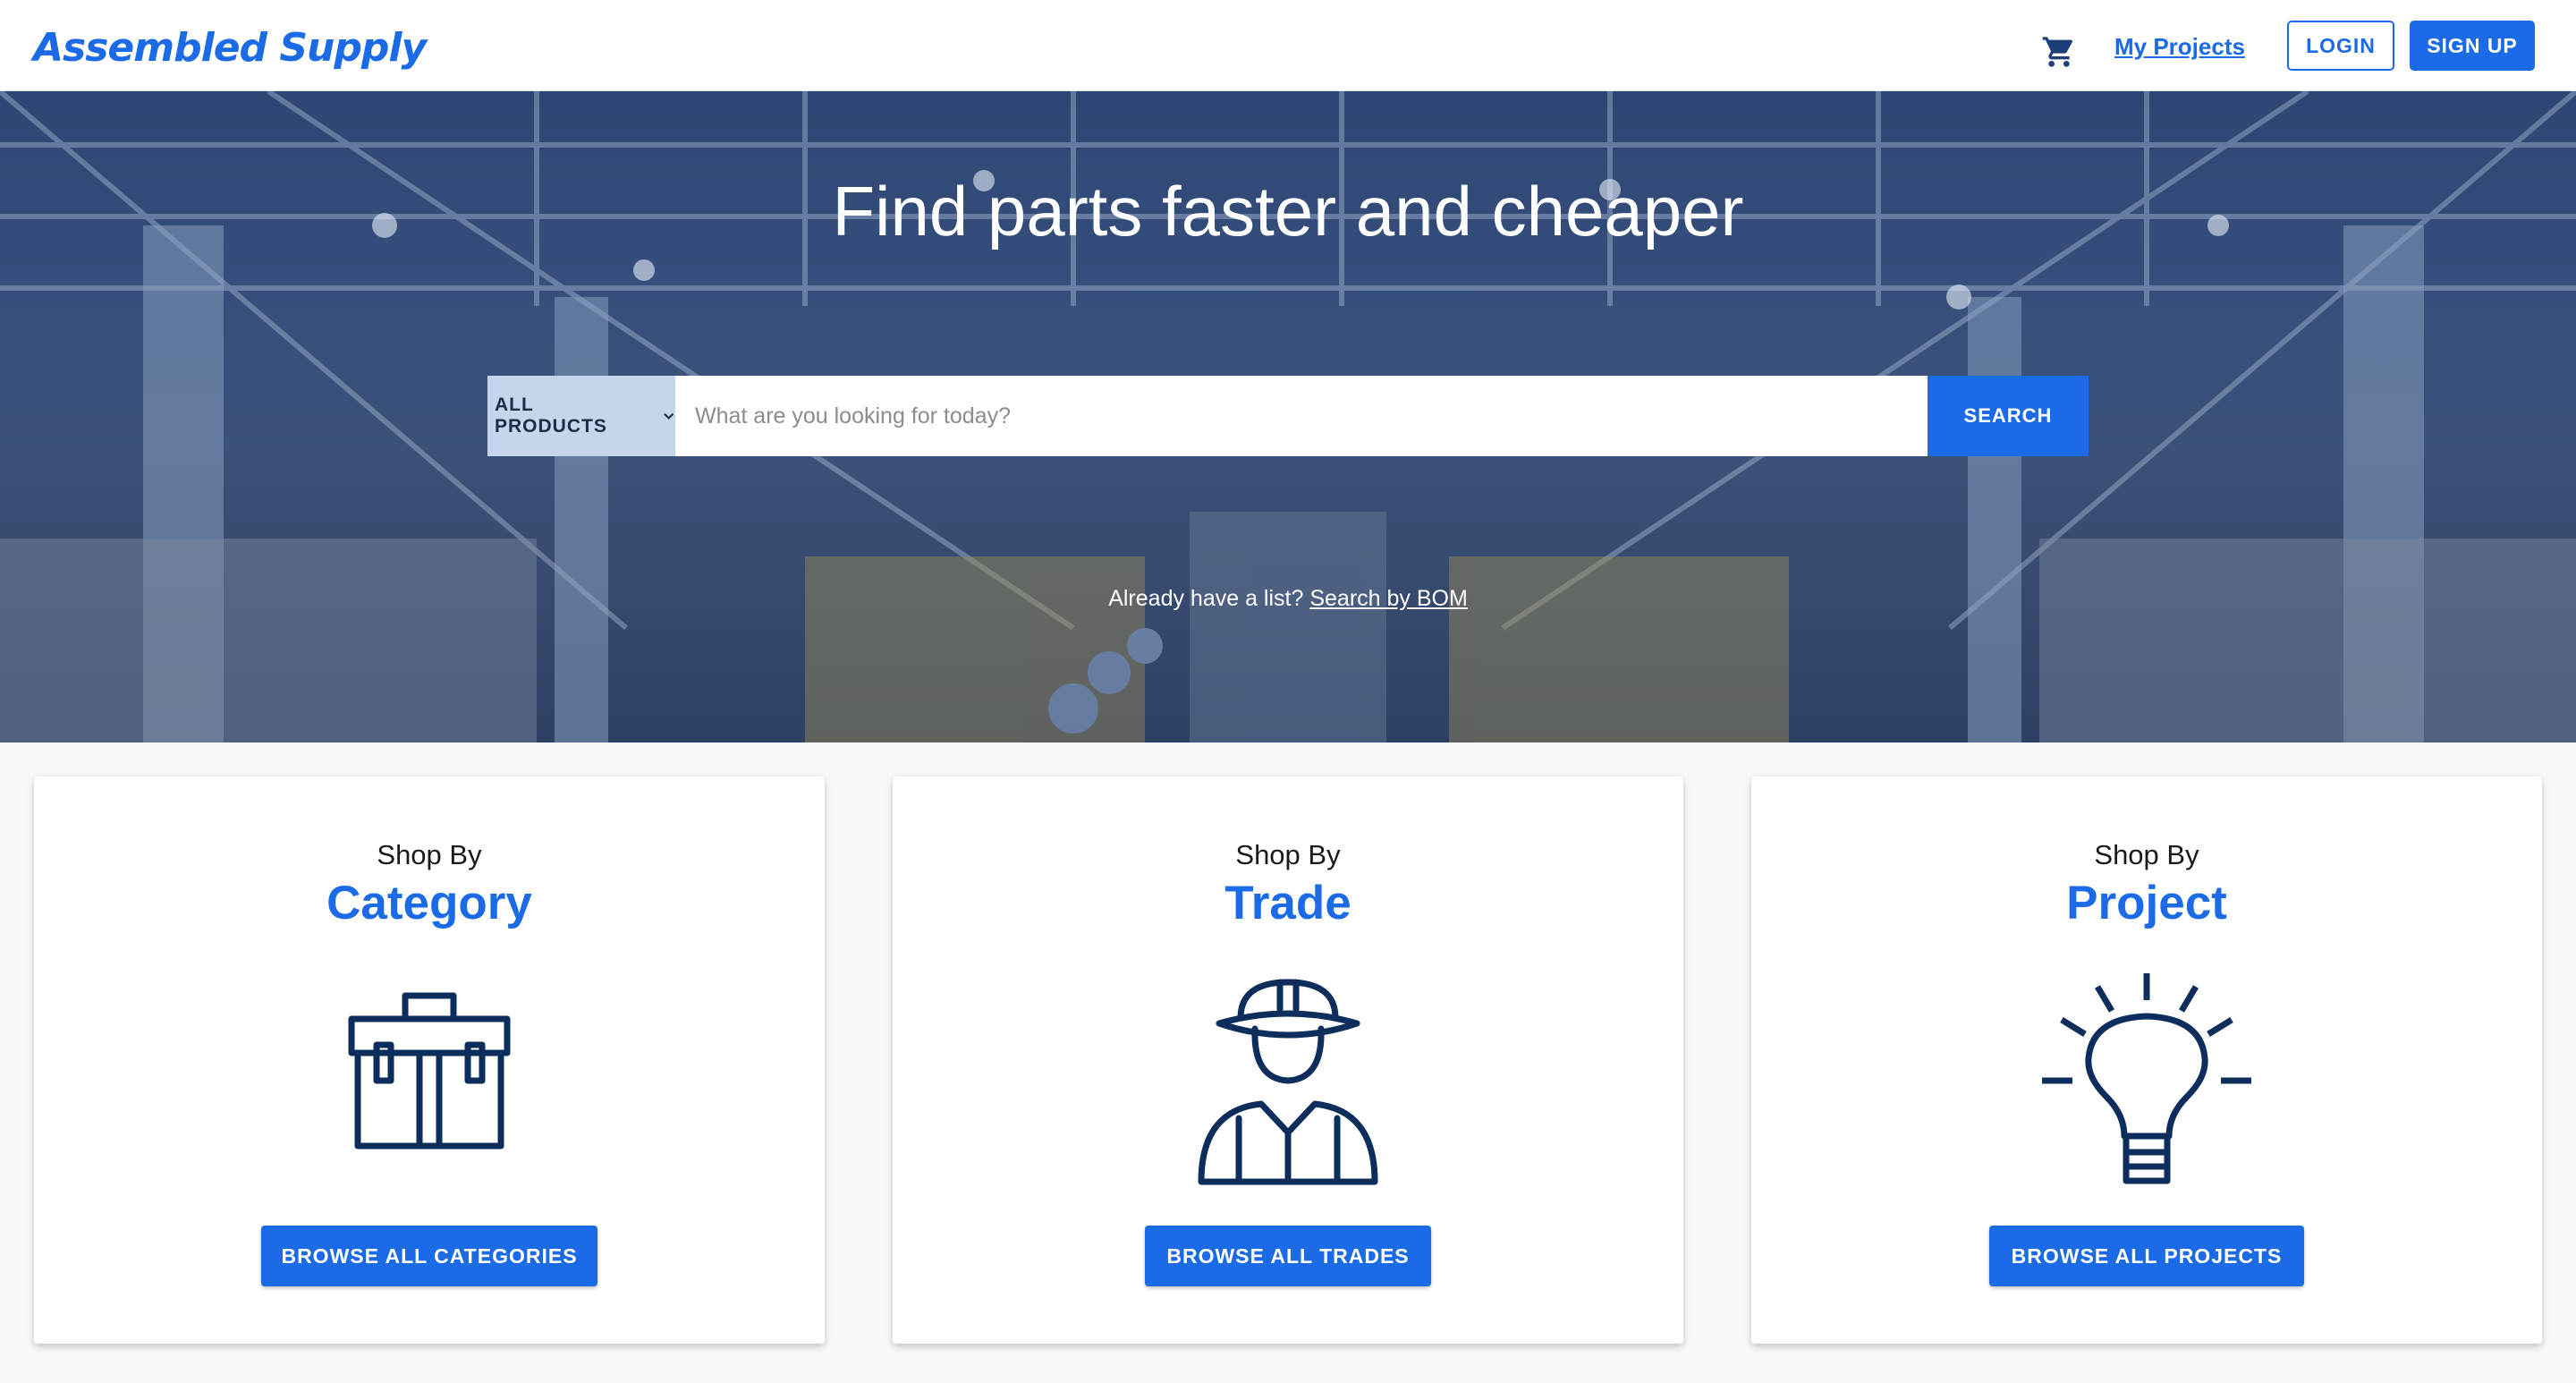  Describe the element at coordinates (551, 416) in the screenshot. I see `category-select-label: ALL PRODUCTS` at that location.